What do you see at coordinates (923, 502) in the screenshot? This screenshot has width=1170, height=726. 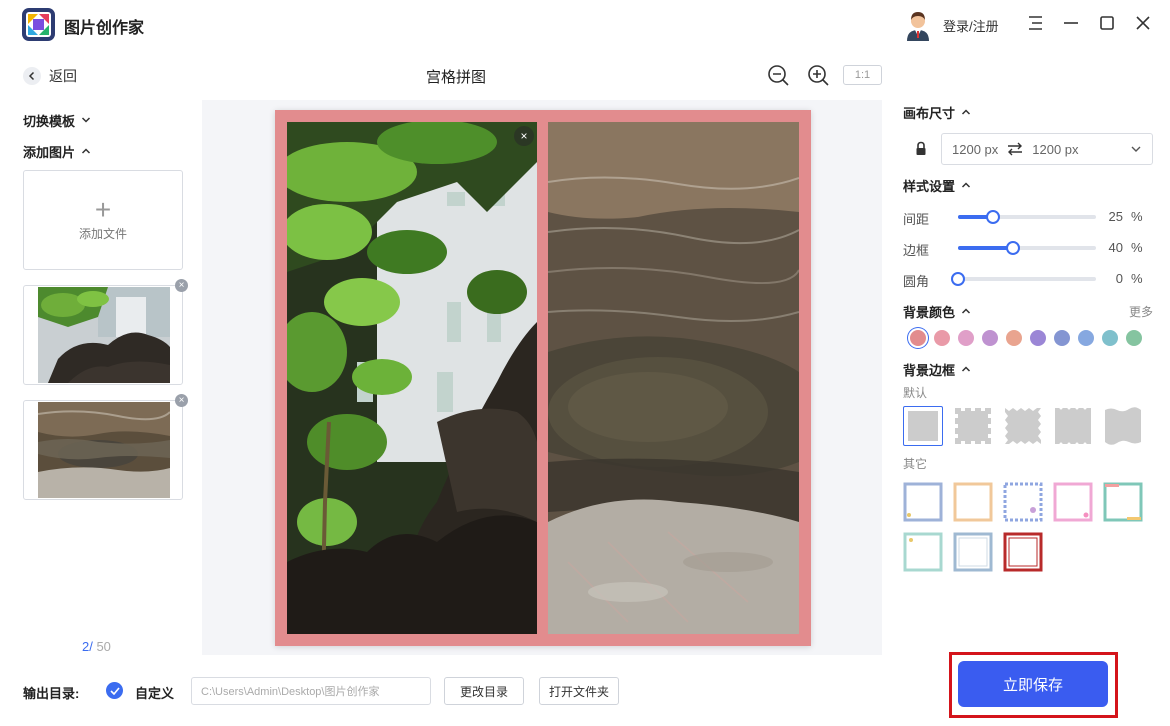 I see `border-style-blue-frame` at bounding box center [923, 502].